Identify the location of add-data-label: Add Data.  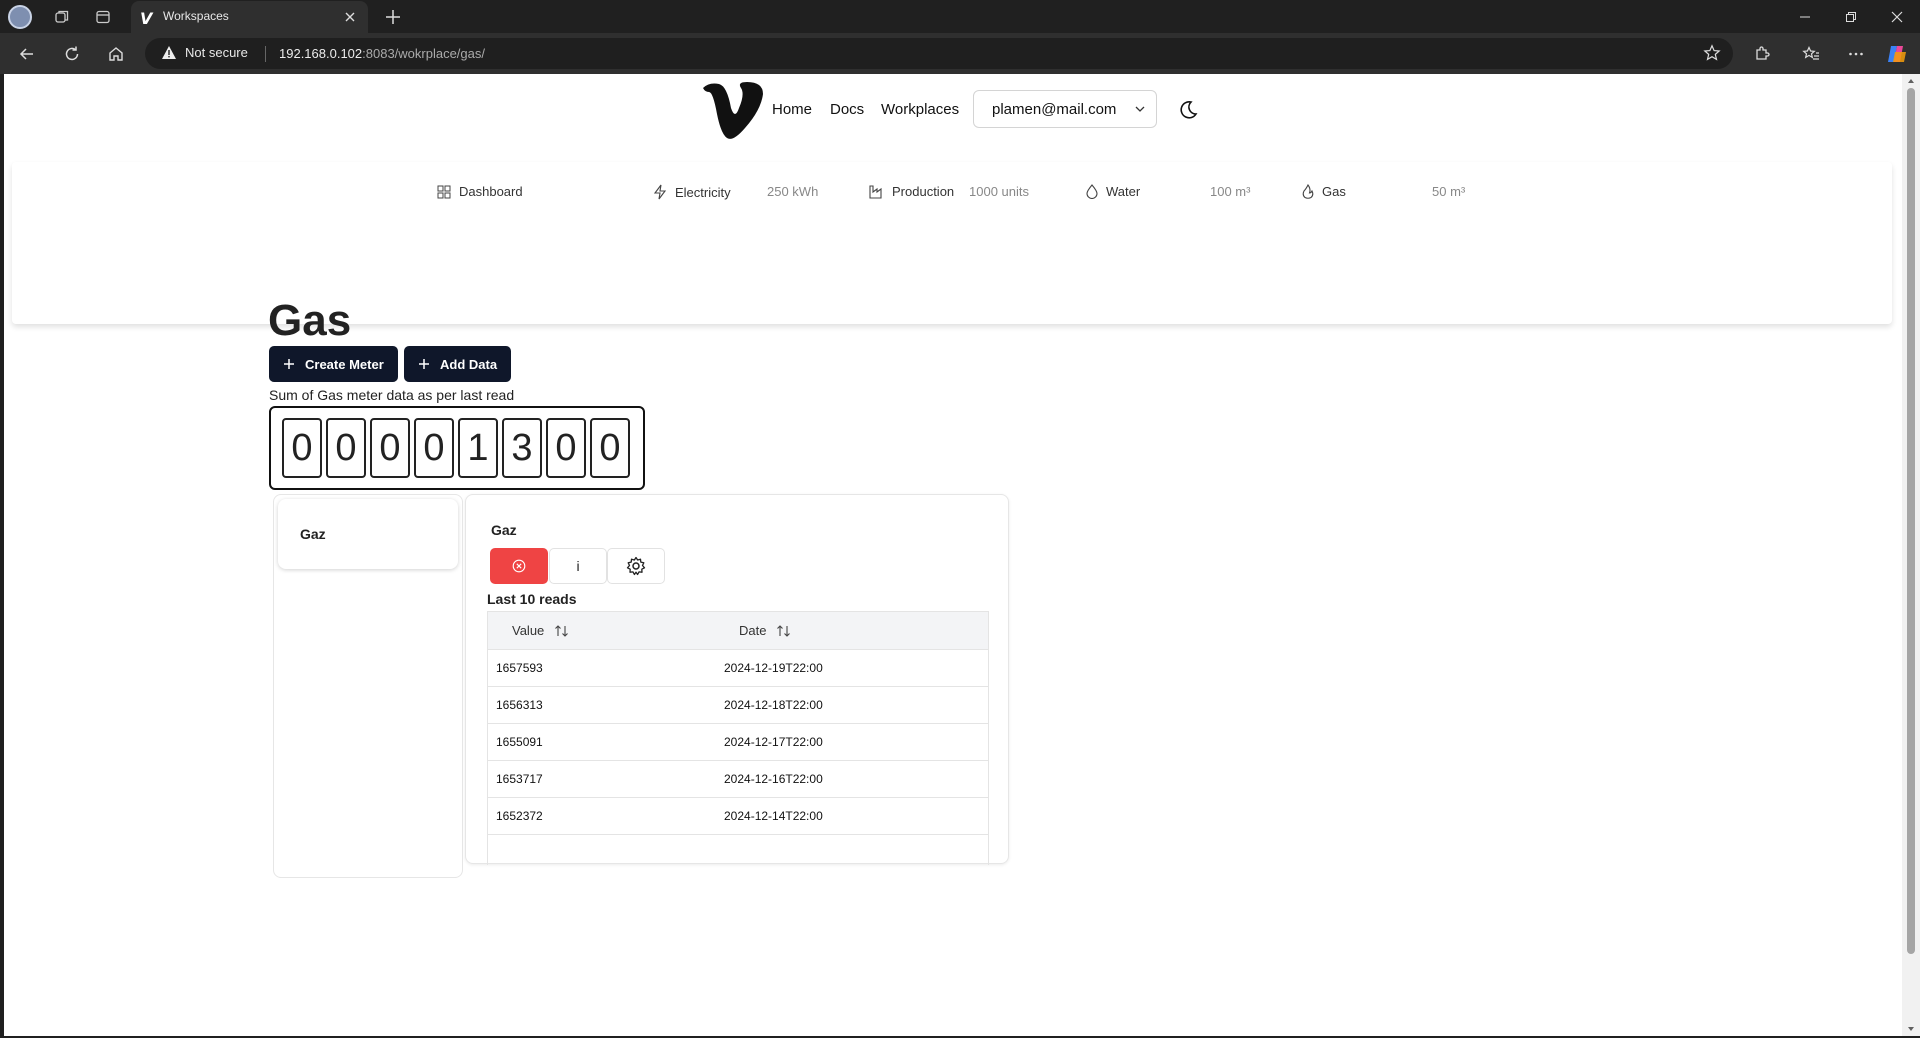
(469, 364).